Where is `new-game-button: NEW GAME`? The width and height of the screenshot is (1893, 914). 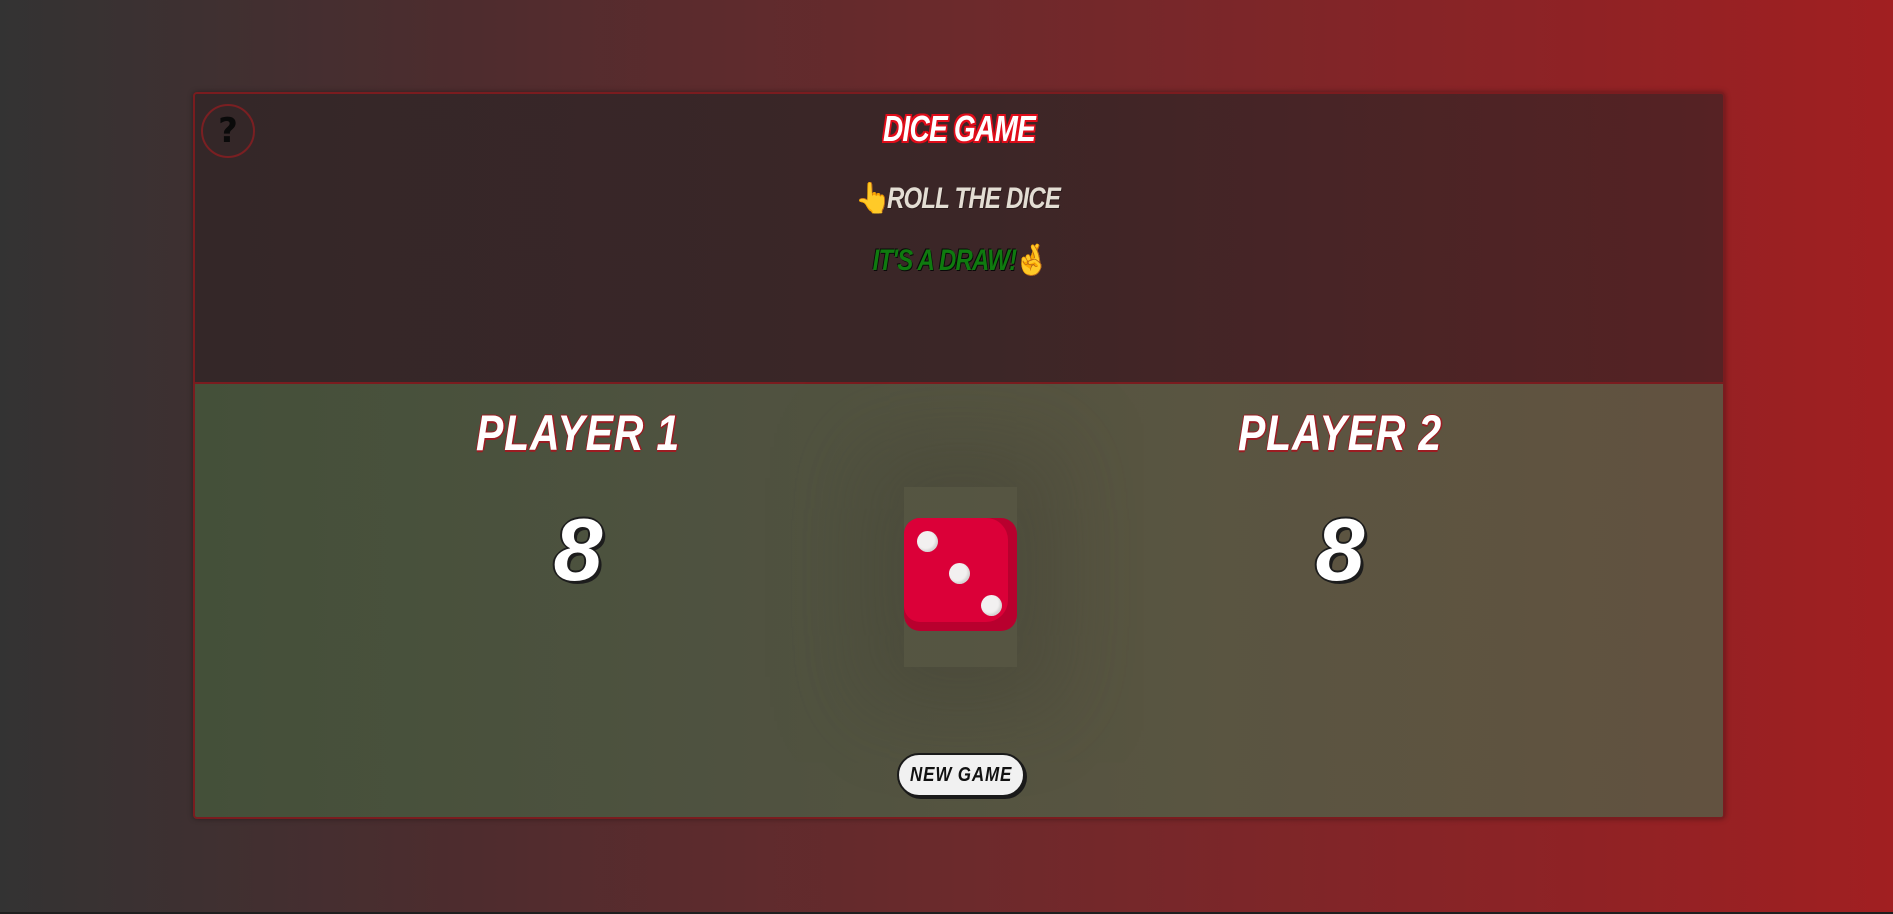
new-game-button: NEW GAME is located at coordinates (961, 775).